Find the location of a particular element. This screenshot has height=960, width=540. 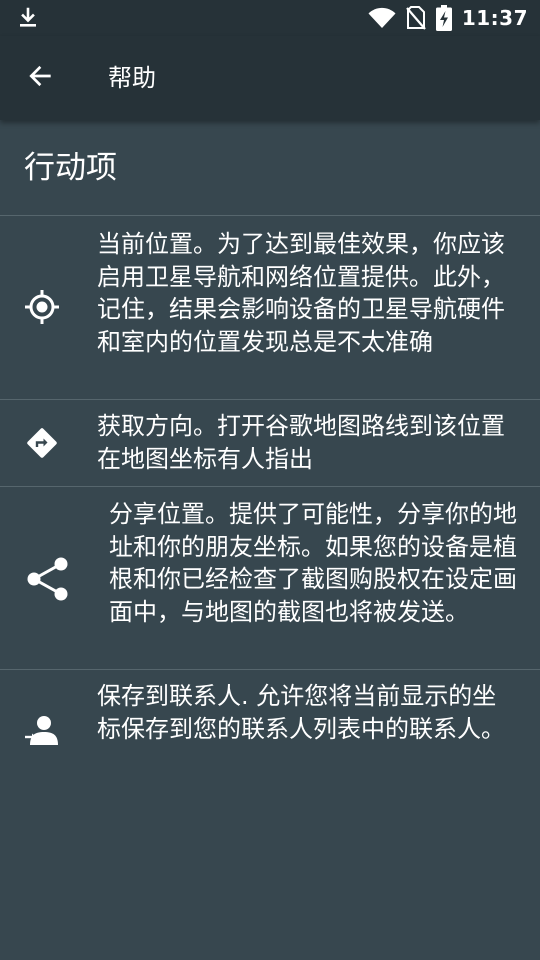

arrow-left-icon is located at coordinates (40, 78).